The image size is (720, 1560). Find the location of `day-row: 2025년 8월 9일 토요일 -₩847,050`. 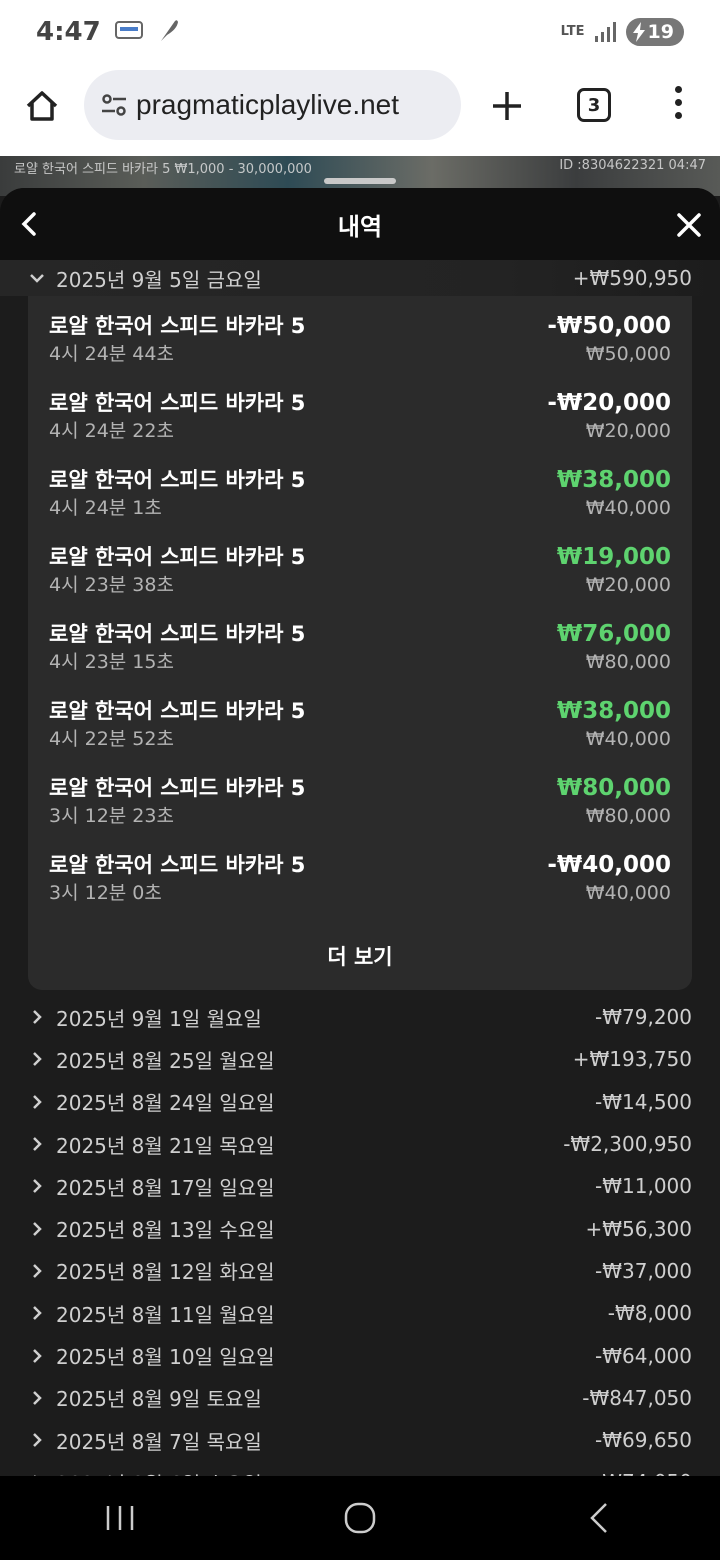

day-row: 2025년 8월 9일 토요일 -₩847,050 is located at coordinates (360, 1398).